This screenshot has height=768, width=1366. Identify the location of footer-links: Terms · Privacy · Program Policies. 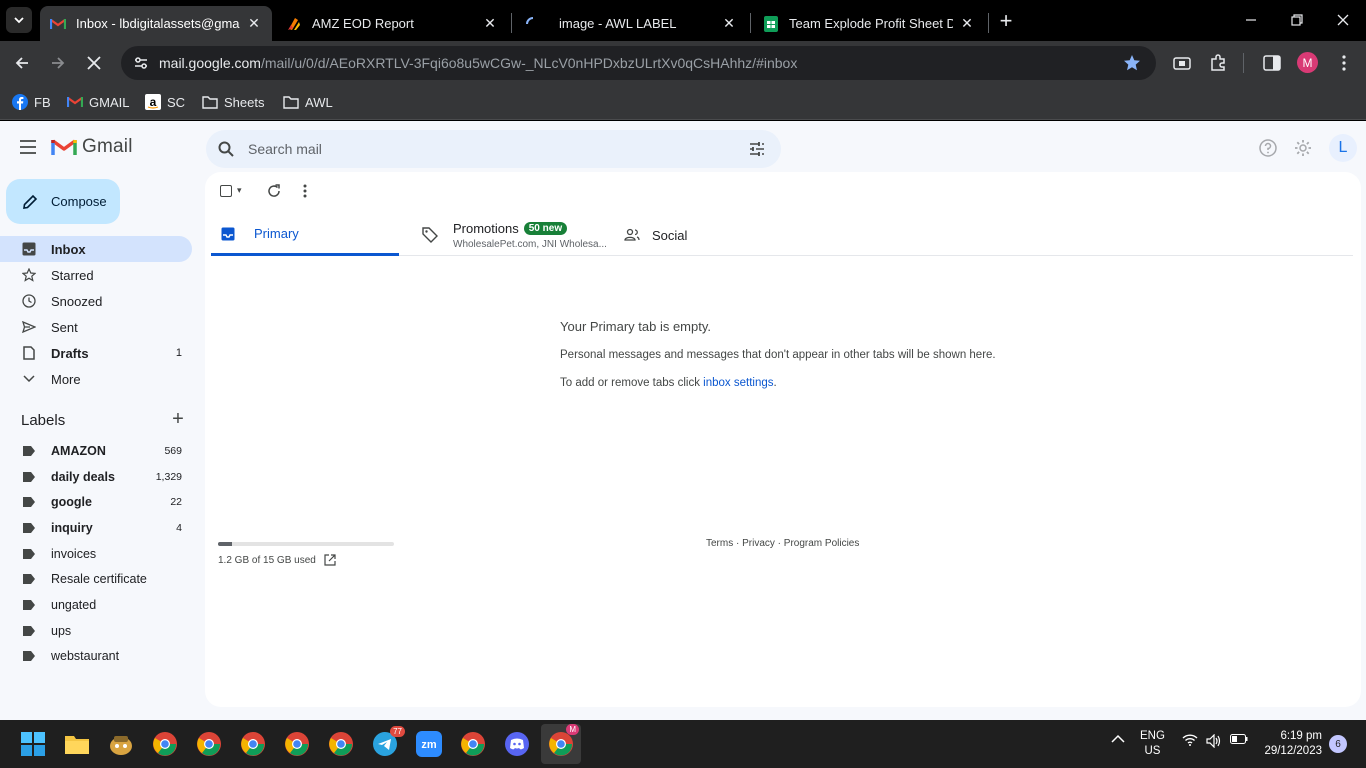
(782, 543).